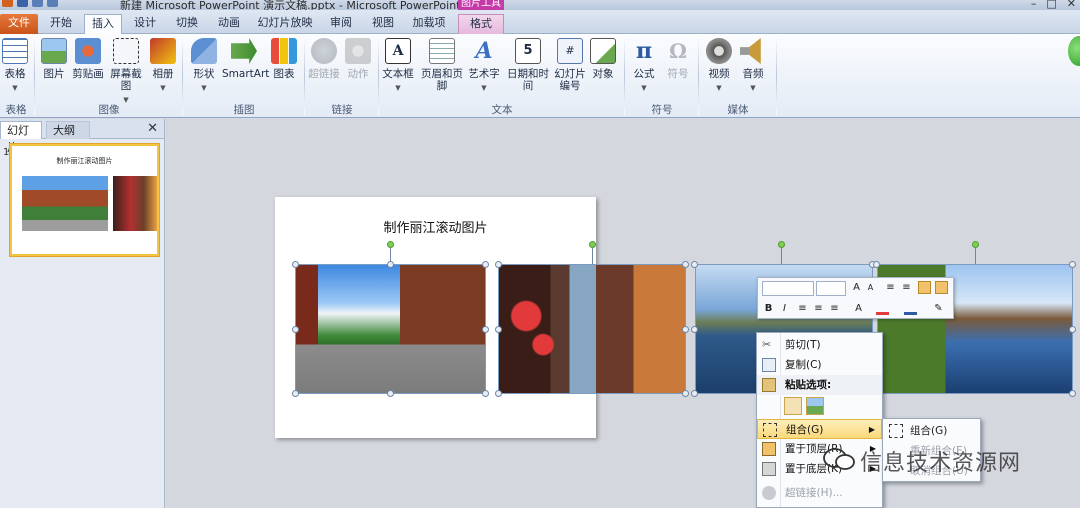  I want to click on font-name-box, so click(788, 288).